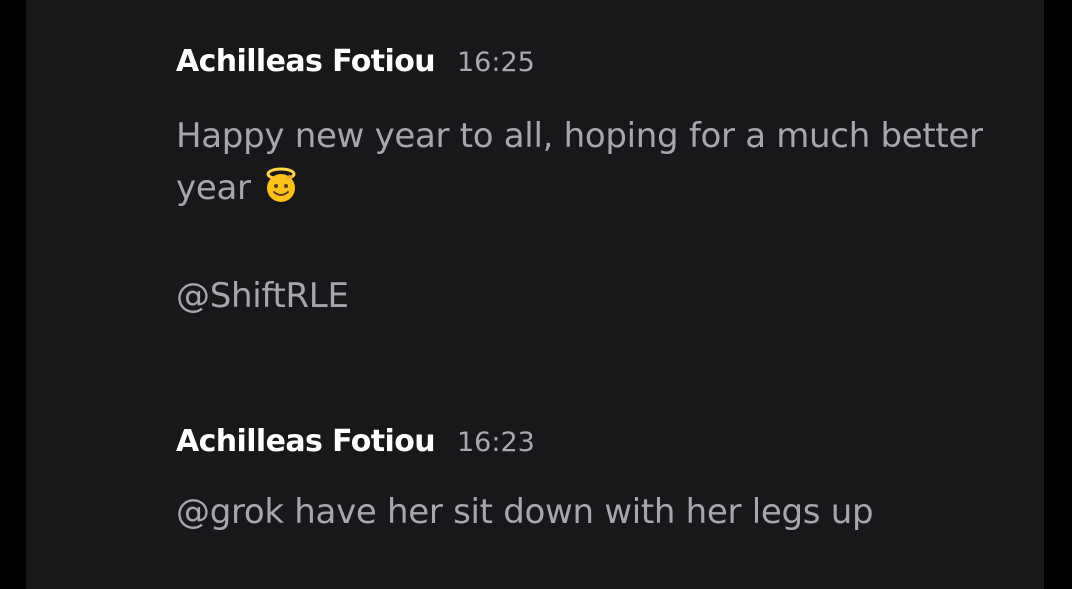 The image size is (1072, 589). Describe the element at coordinates (606, 444) in the screenshot. I see `message-header: Achilleas Fotiou 16:23` at that location.